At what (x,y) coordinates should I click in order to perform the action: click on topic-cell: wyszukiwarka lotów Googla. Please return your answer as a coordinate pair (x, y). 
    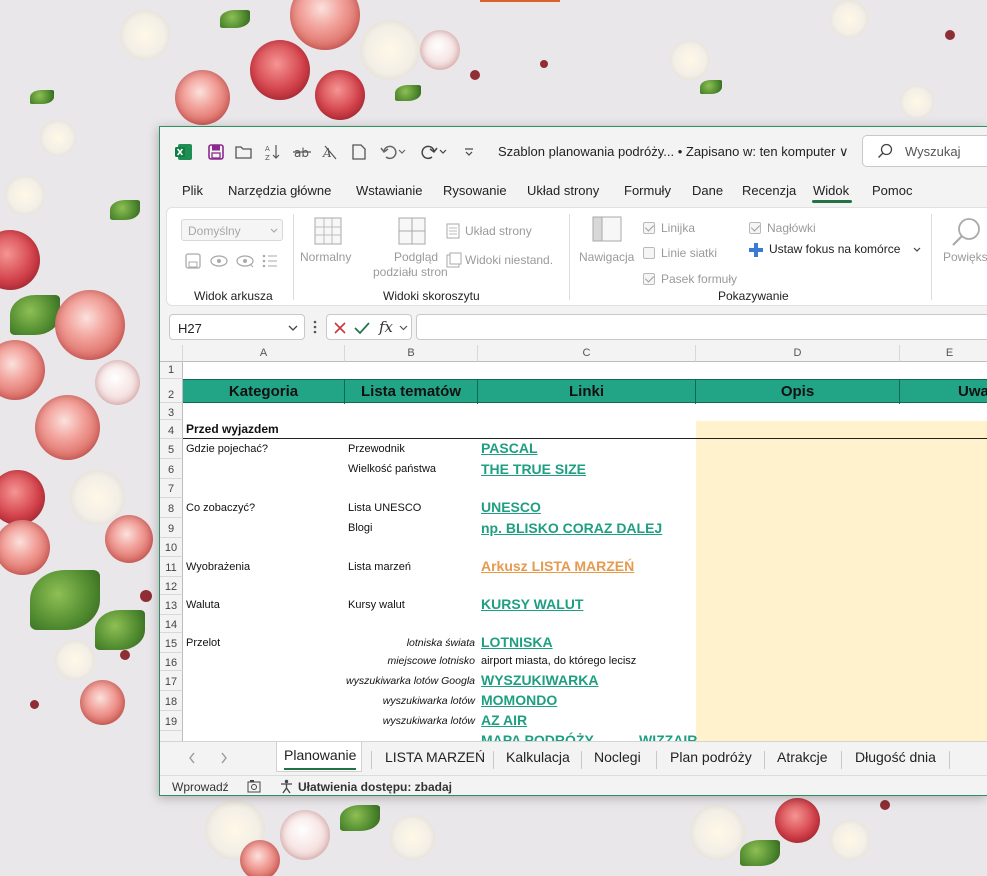
    Looking at the image, I should click on (397, 681).